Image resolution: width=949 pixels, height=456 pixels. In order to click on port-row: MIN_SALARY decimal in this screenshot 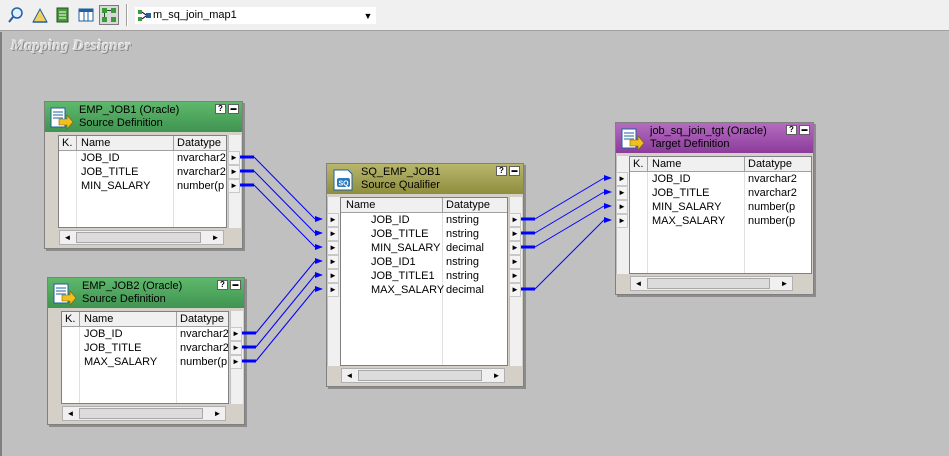, I will do `click(424, 249)`.